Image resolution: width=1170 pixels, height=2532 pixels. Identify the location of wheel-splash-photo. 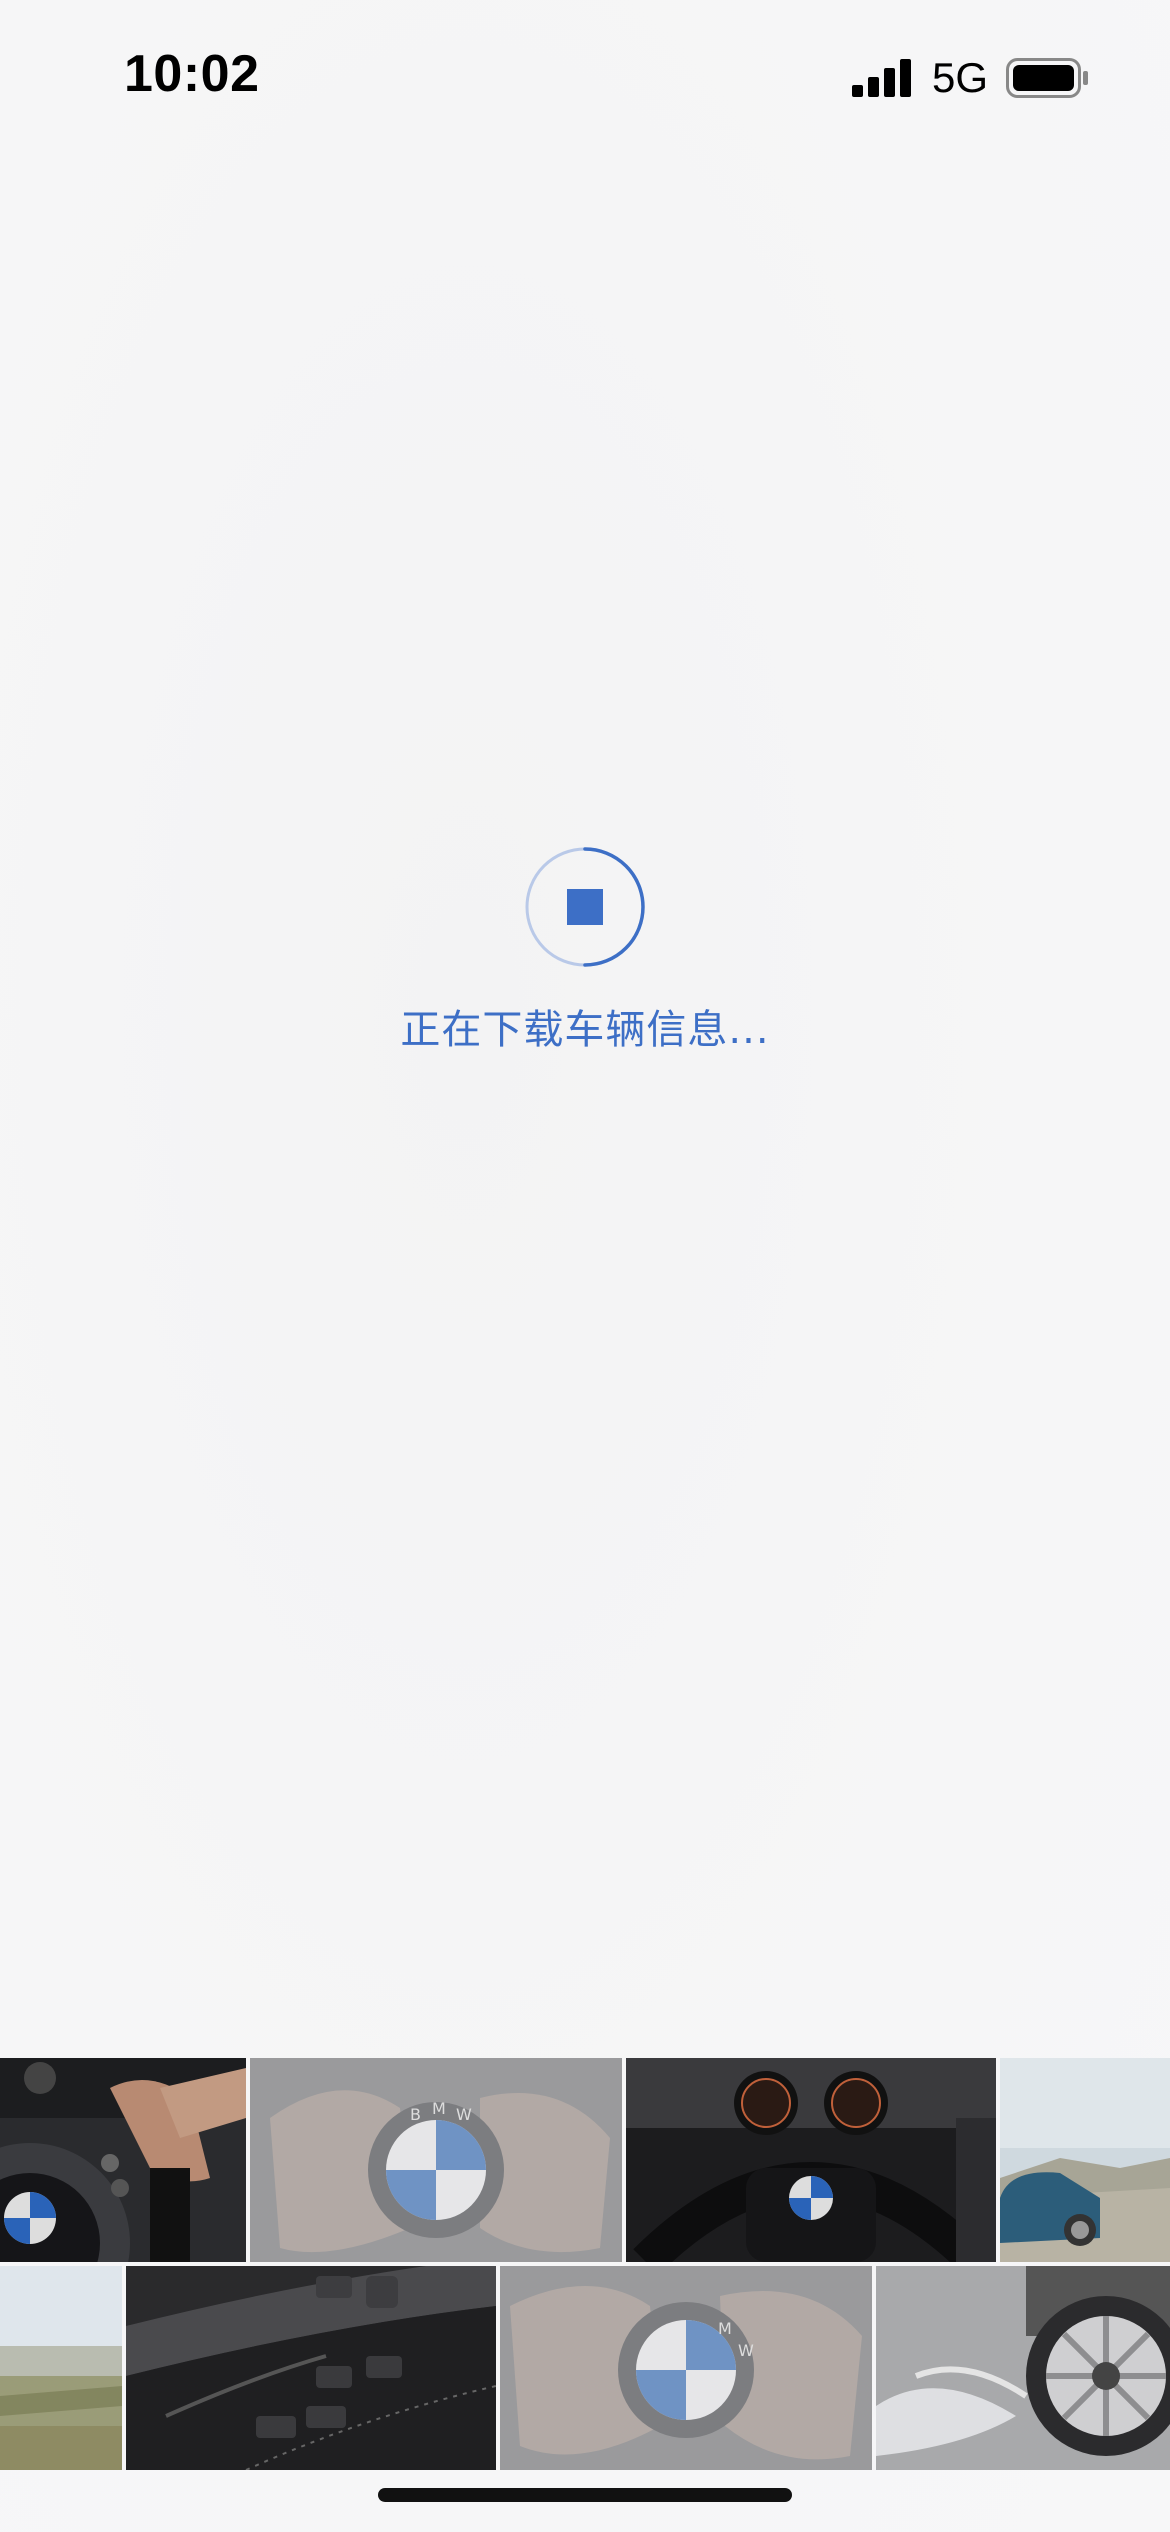
(1023, 2368).